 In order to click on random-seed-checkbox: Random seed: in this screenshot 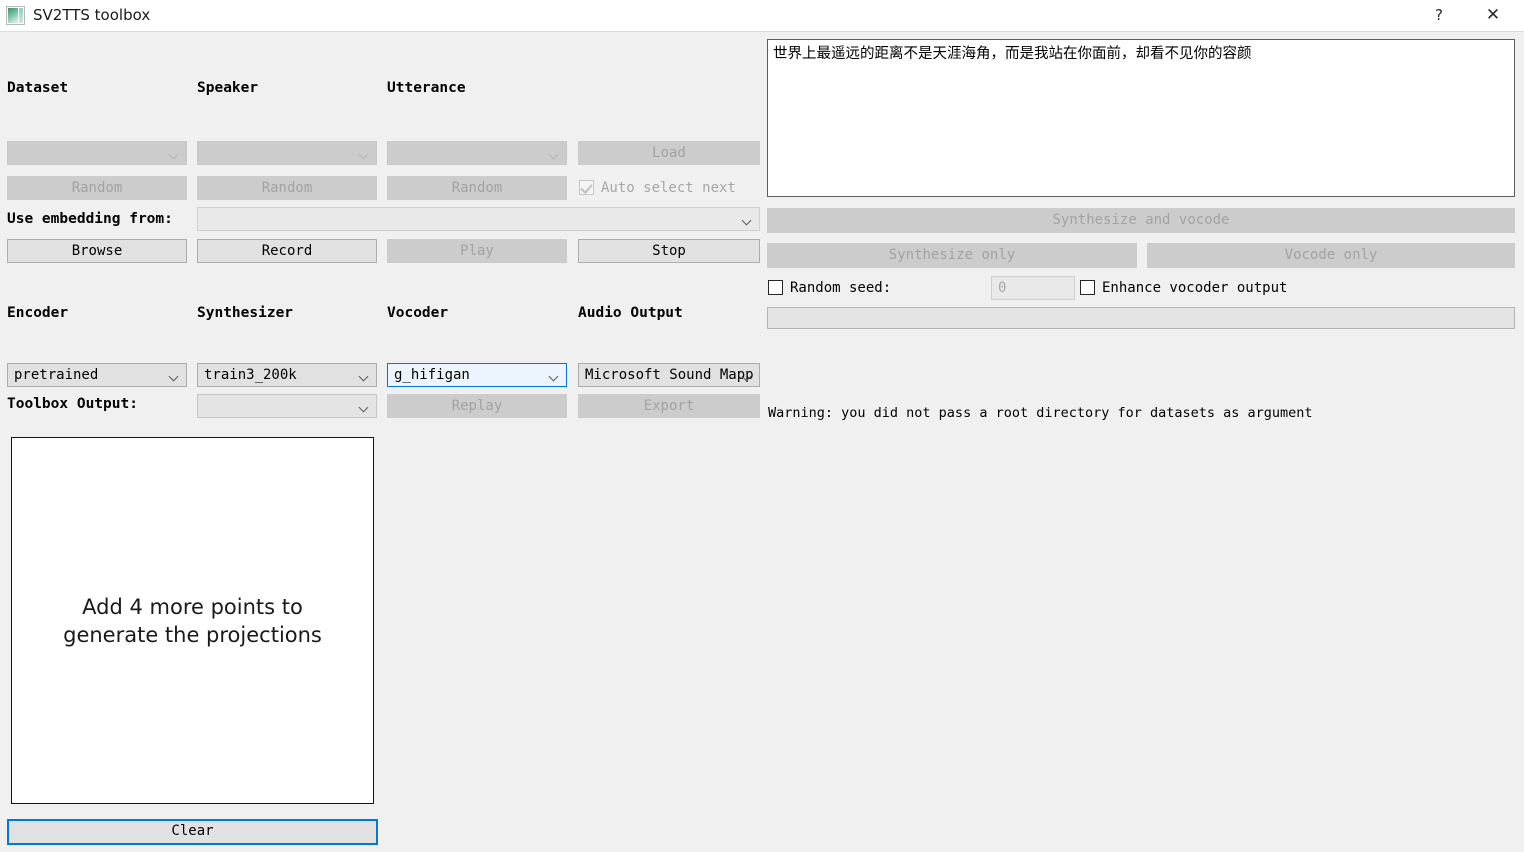, I will do `click(829, 288)`.